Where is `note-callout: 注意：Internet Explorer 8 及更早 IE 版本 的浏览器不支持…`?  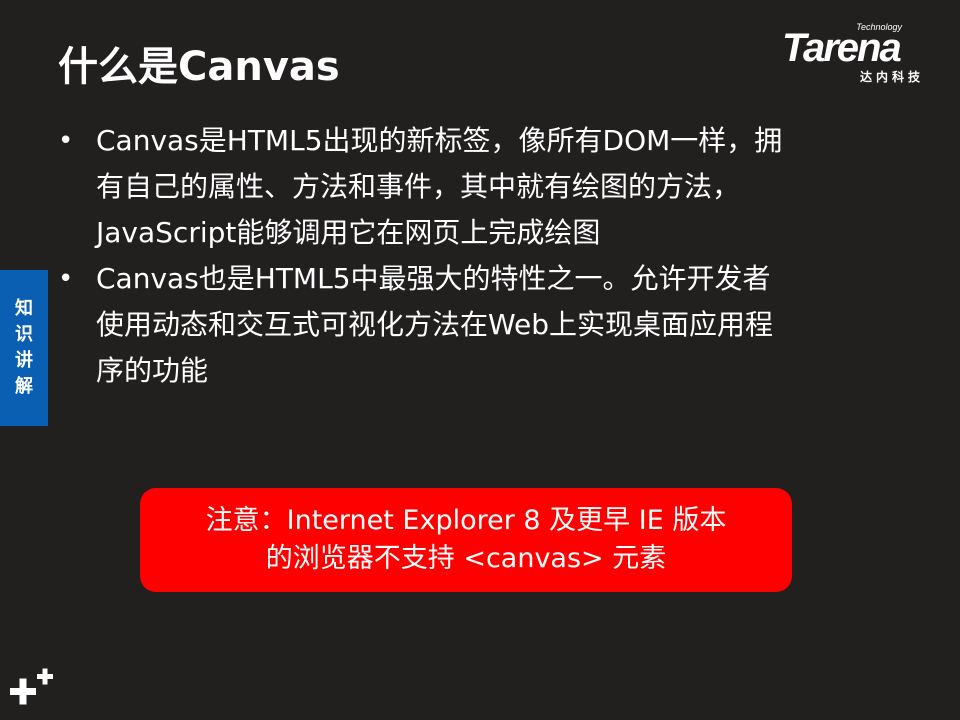
note-callout: 注意：Internet Explorer 8 及更早 IE 版本 的浏览器不支持… is located at coordinates (466, 540).